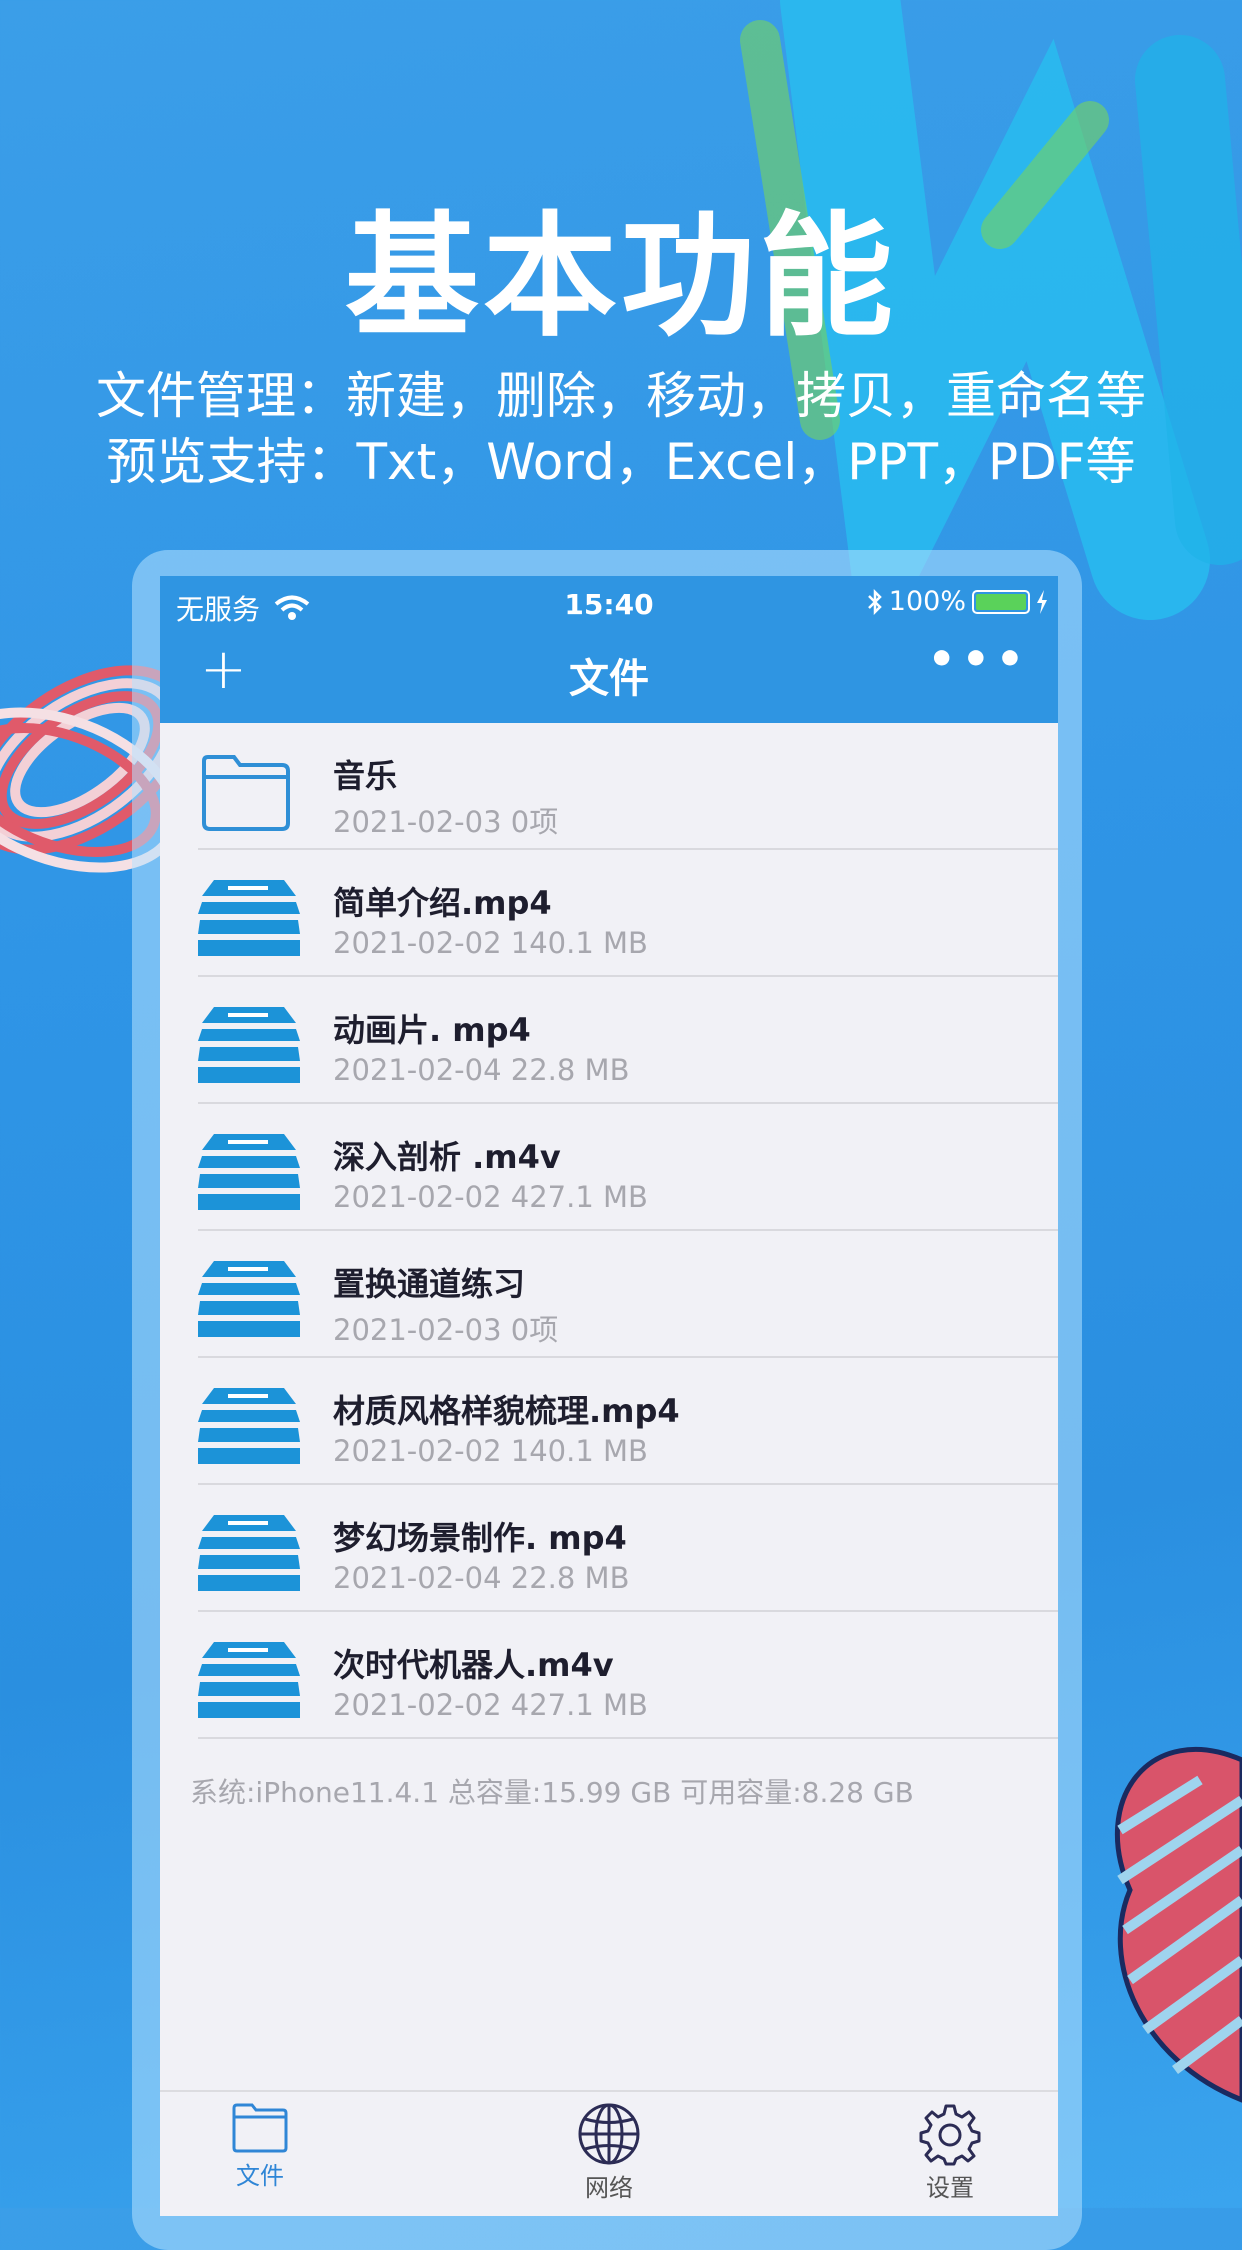  What do you see at coordinates (609, 1294) in the screenshot?
I see `list-item: 置换通道练习 2021-02-03 0项` at bounding box center [609, 1294].